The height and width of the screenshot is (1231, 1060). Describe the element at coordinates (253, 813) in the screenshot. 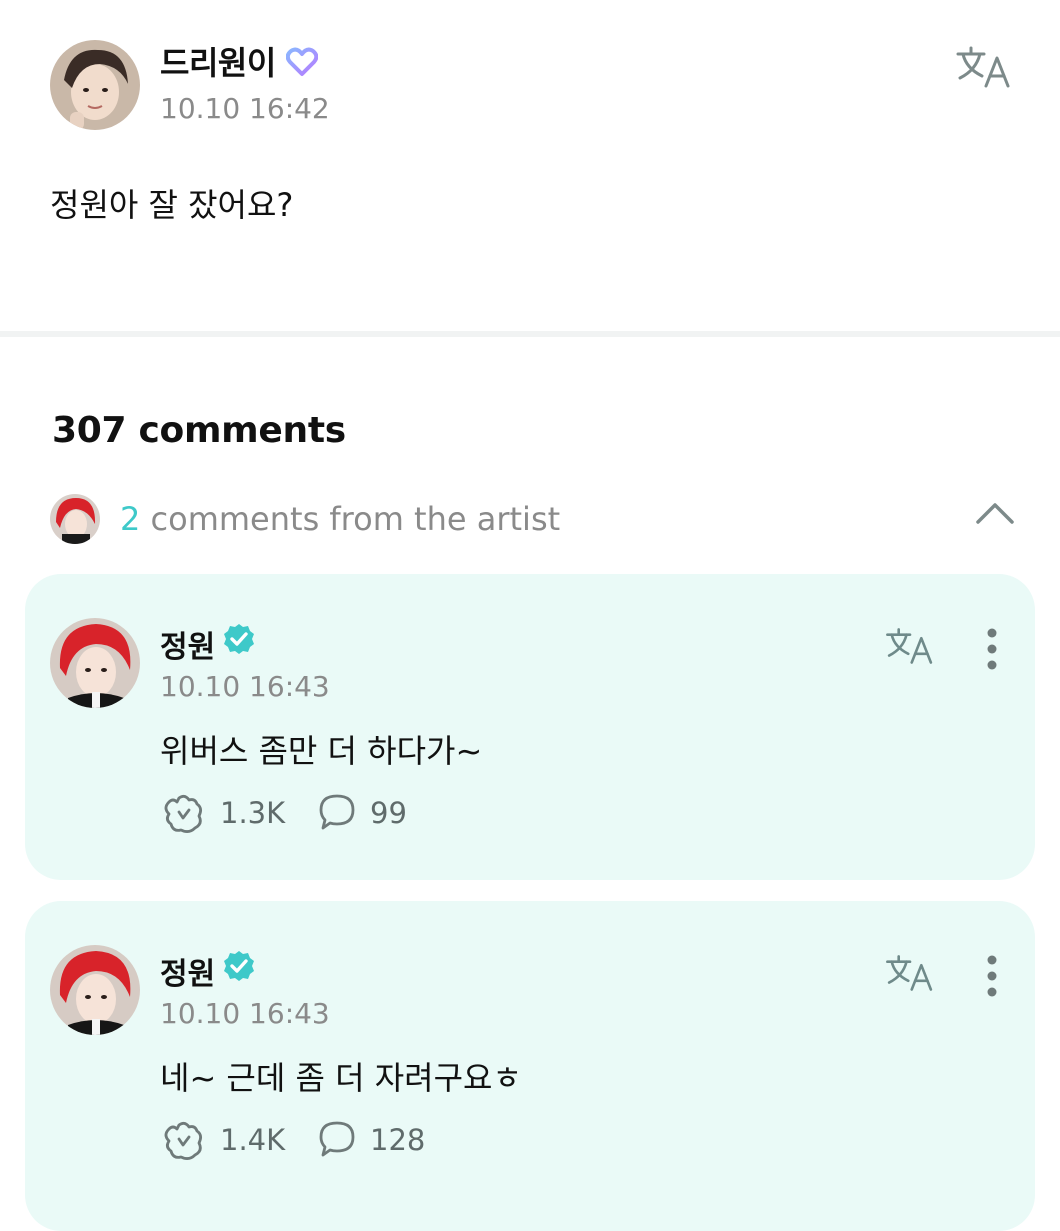

I see `like-count: 1.3K` at that location.